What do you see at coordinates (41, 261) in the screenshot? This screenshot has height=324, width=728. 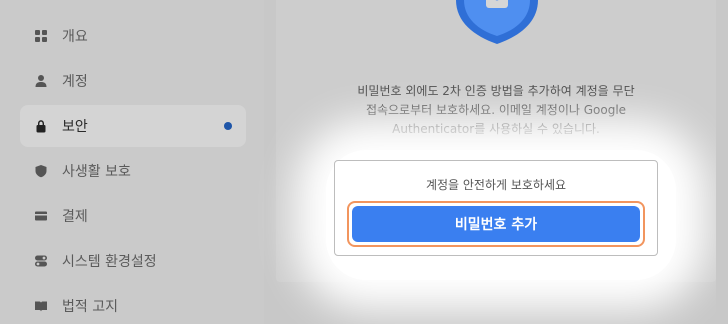 I see `toggle-icon` at bounding box center [41, 261].